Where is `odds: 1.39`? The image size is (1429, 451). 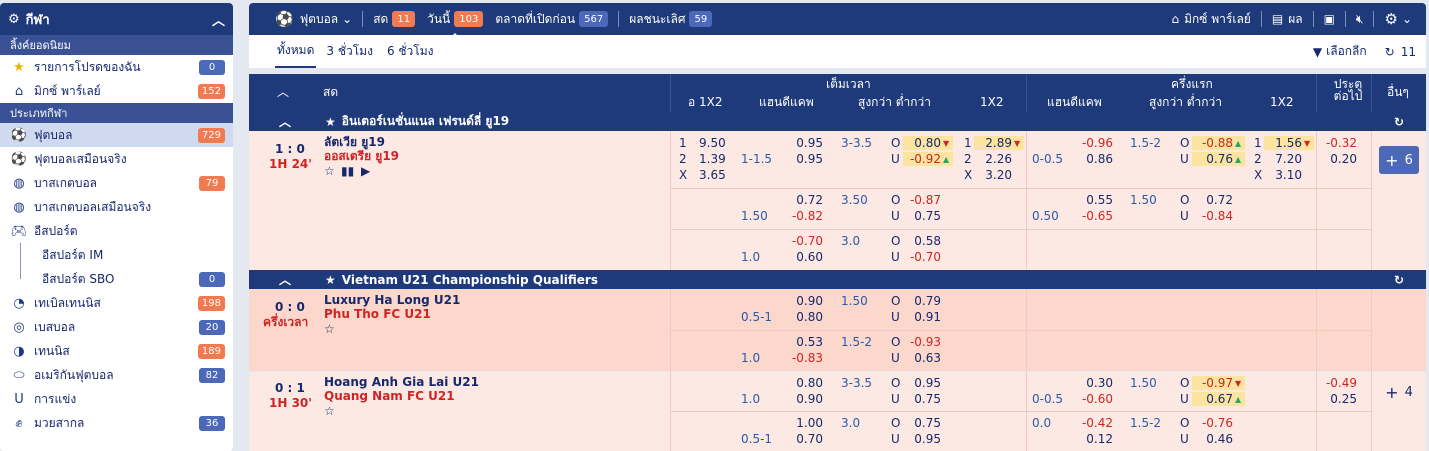 odds: 1.39 is located at coordinates (712, 159).